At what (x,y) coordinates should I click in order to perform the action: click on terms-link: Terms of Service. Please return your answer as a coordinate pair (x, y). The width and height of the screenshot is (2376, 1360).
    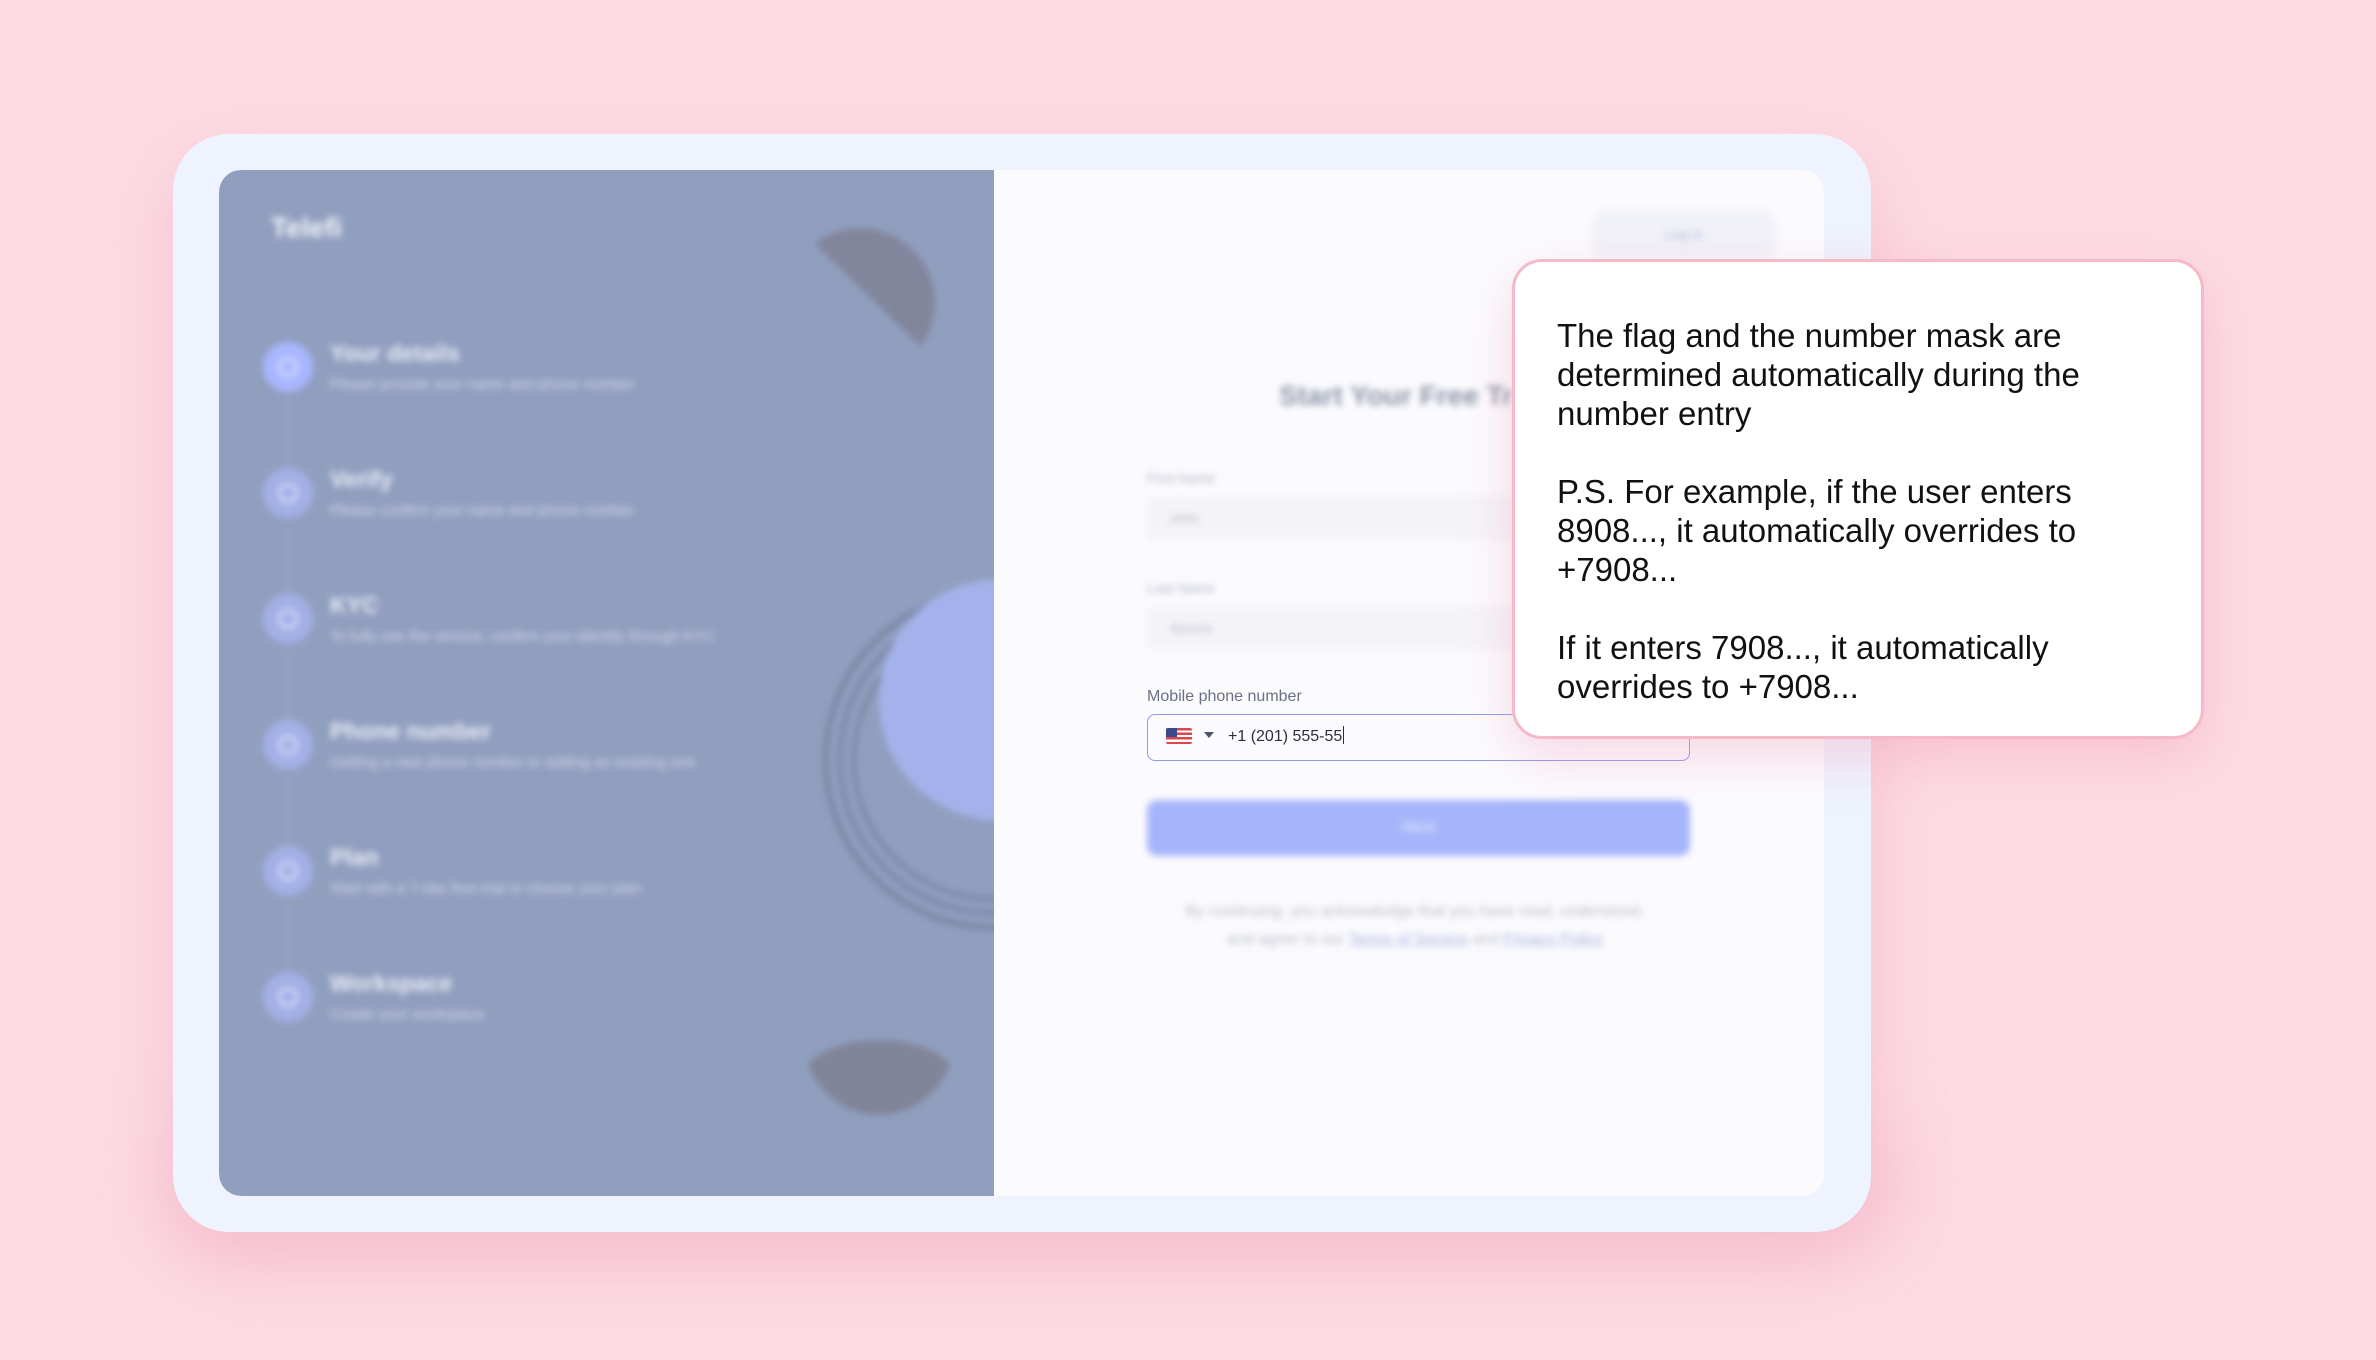
    Looking at the image, I should click on (1408, 939).